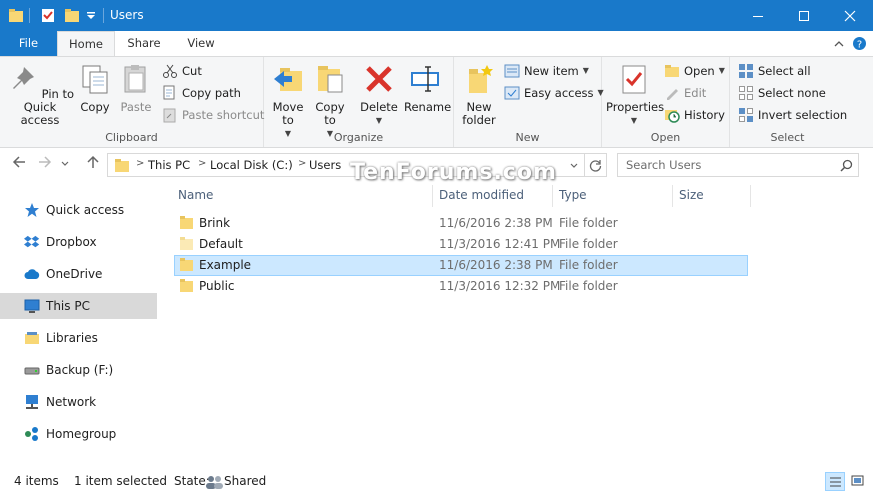 This screenshot has height=494, width=873. I want to click on copy-to-button: Copy to ▼, so click(330, 100).